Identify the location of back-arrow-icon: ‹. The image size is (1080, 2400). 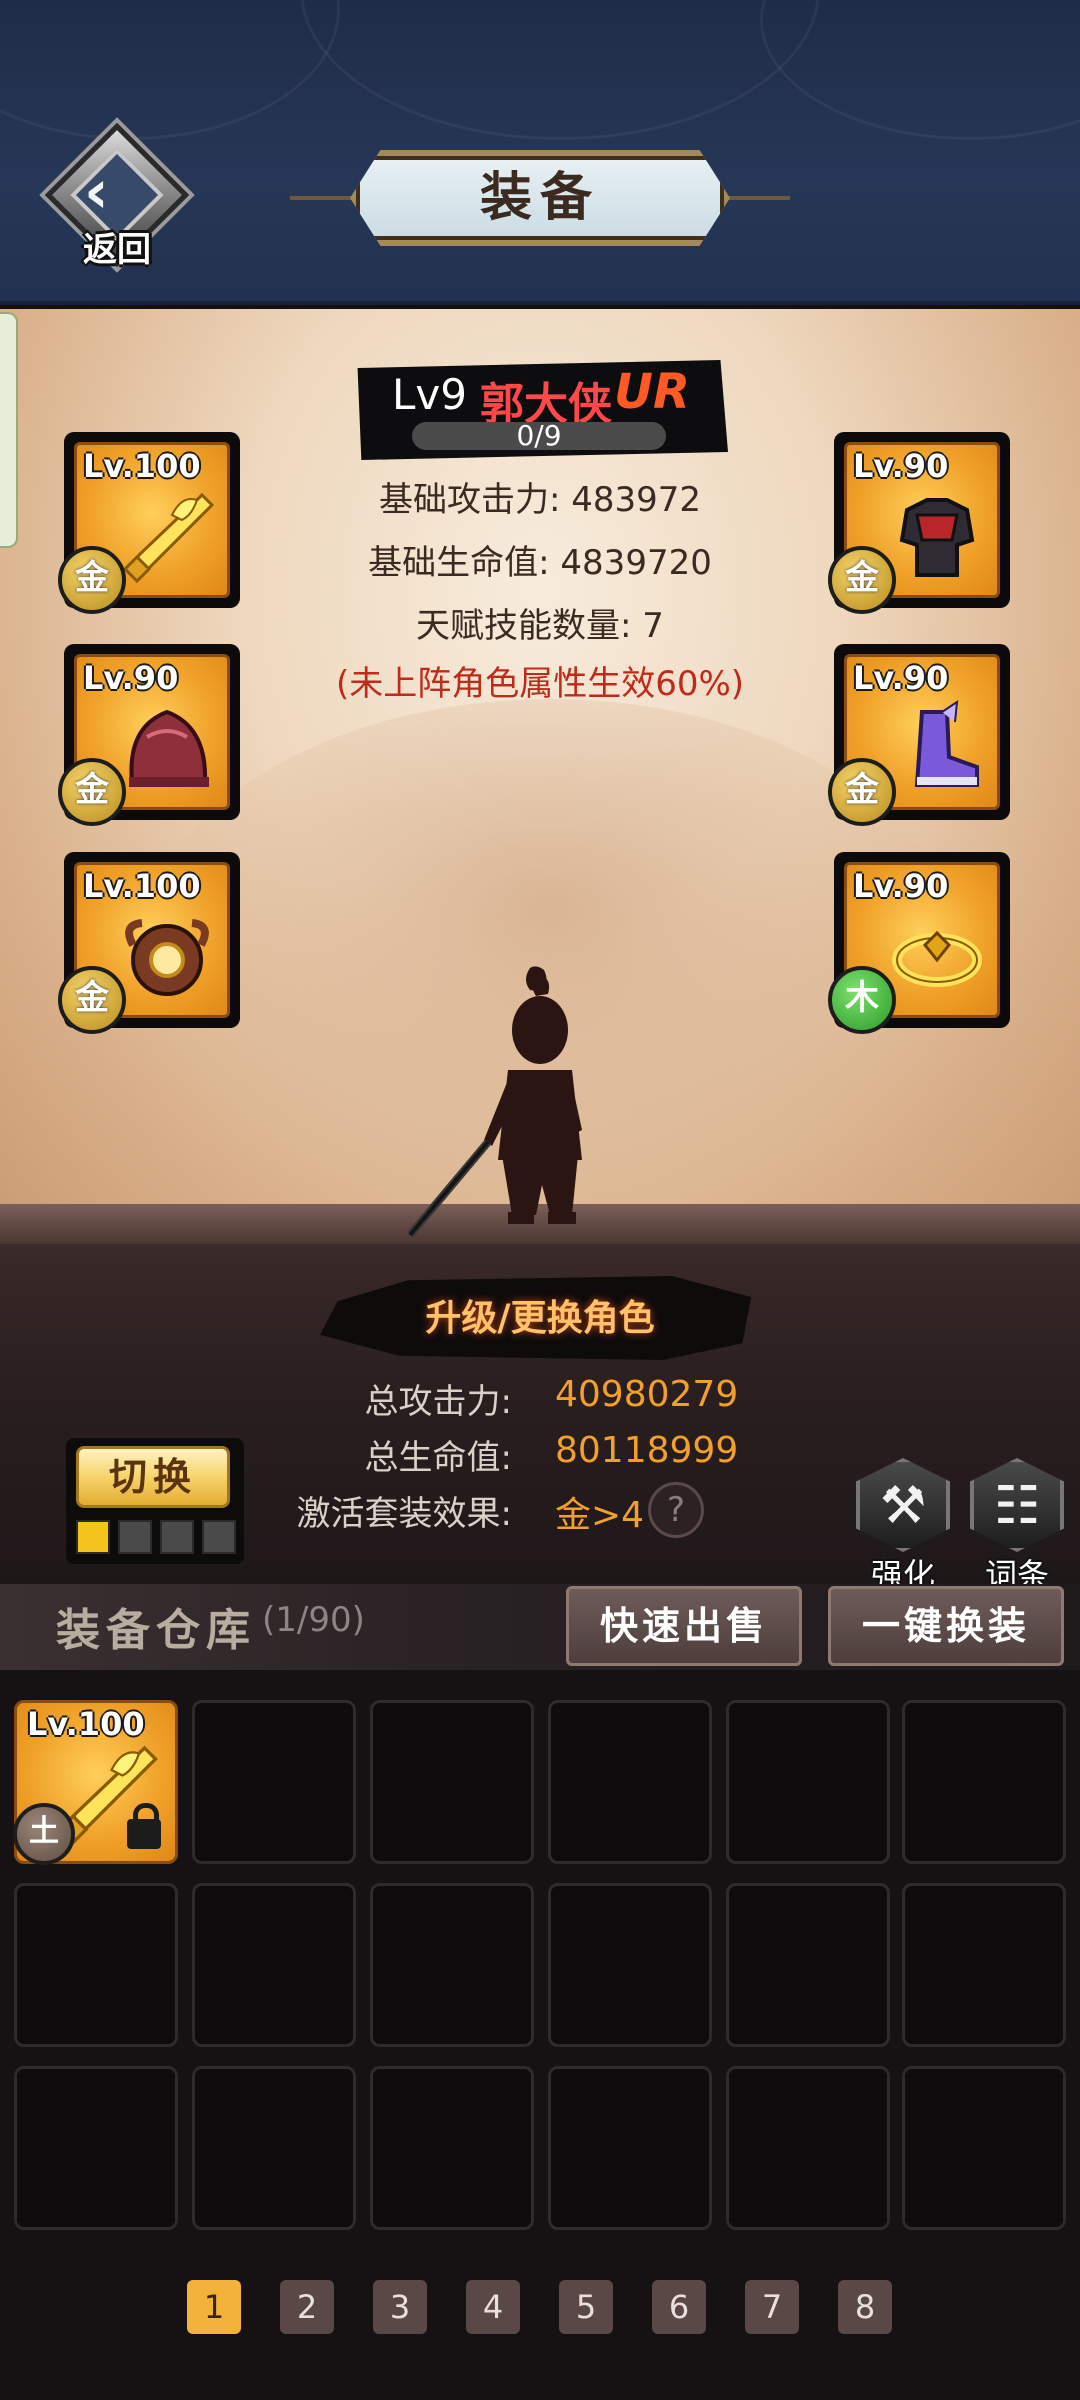
(96, 192).